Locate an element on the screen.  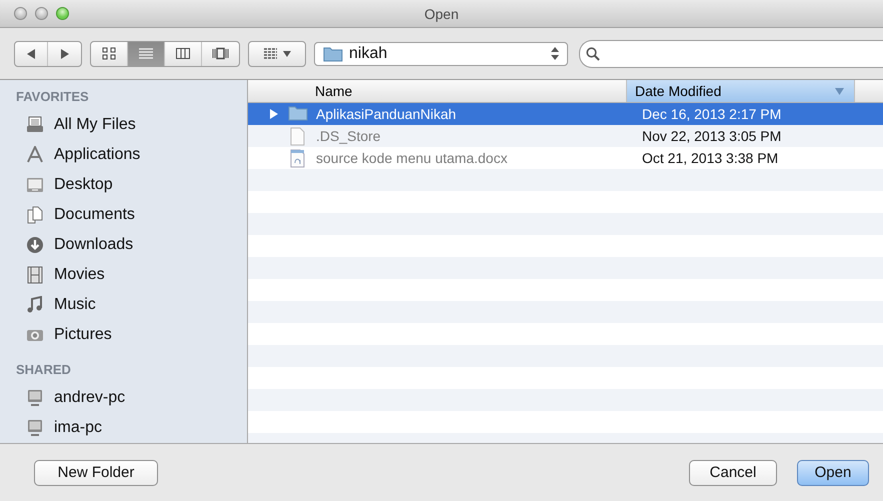
sidebar-item: Downloads is located at coordinates (67, 245).